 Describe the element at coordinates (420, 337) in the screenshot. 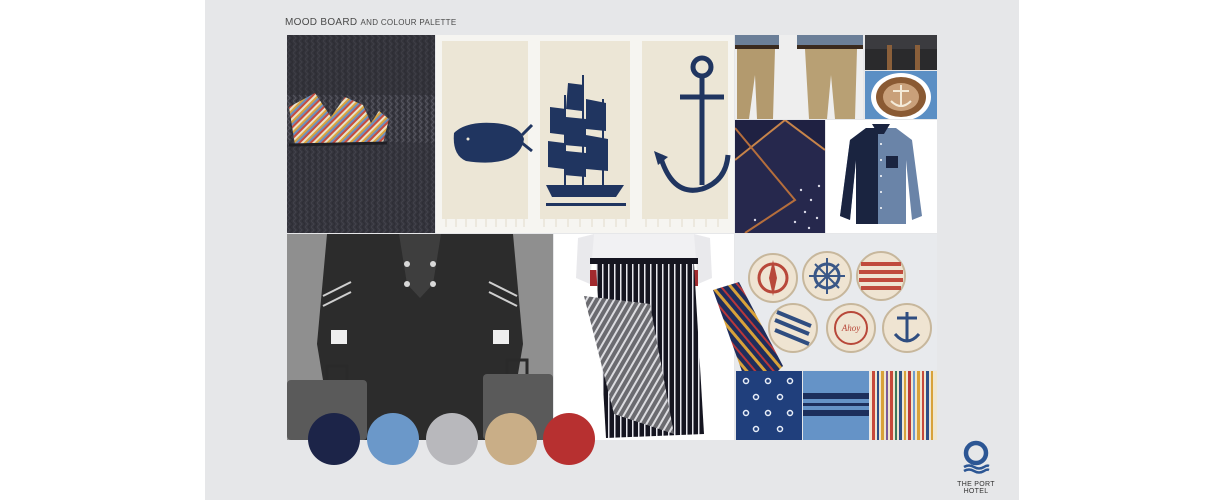

I see `bellboy-image` at that location.